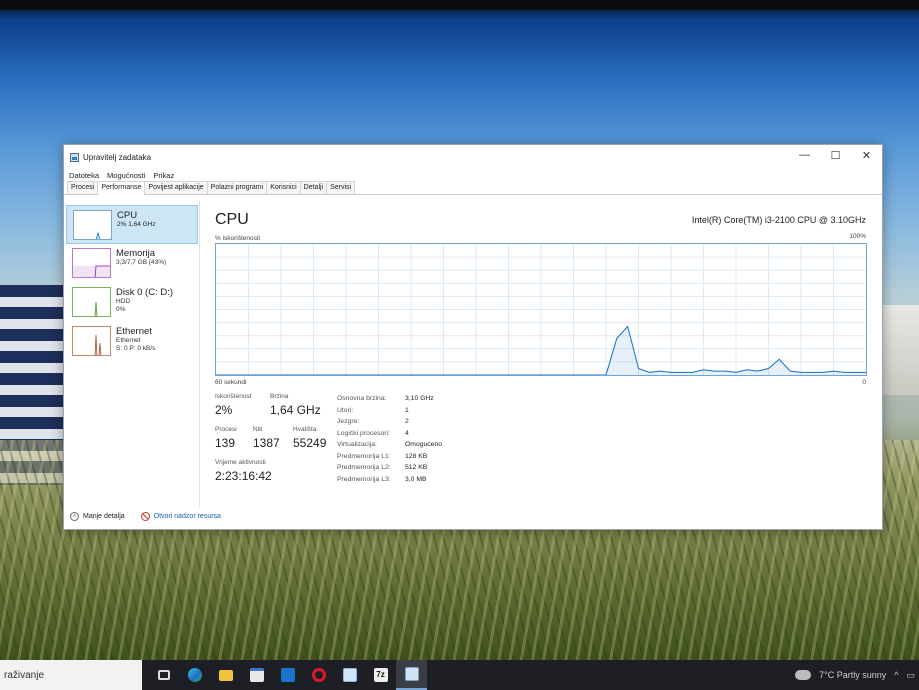 The image size is (919, 690). What do you see at coordinates (123, 301) in the screenshot?
I see `sidebar-item-type: HDD` at bounding box center [123, 301].